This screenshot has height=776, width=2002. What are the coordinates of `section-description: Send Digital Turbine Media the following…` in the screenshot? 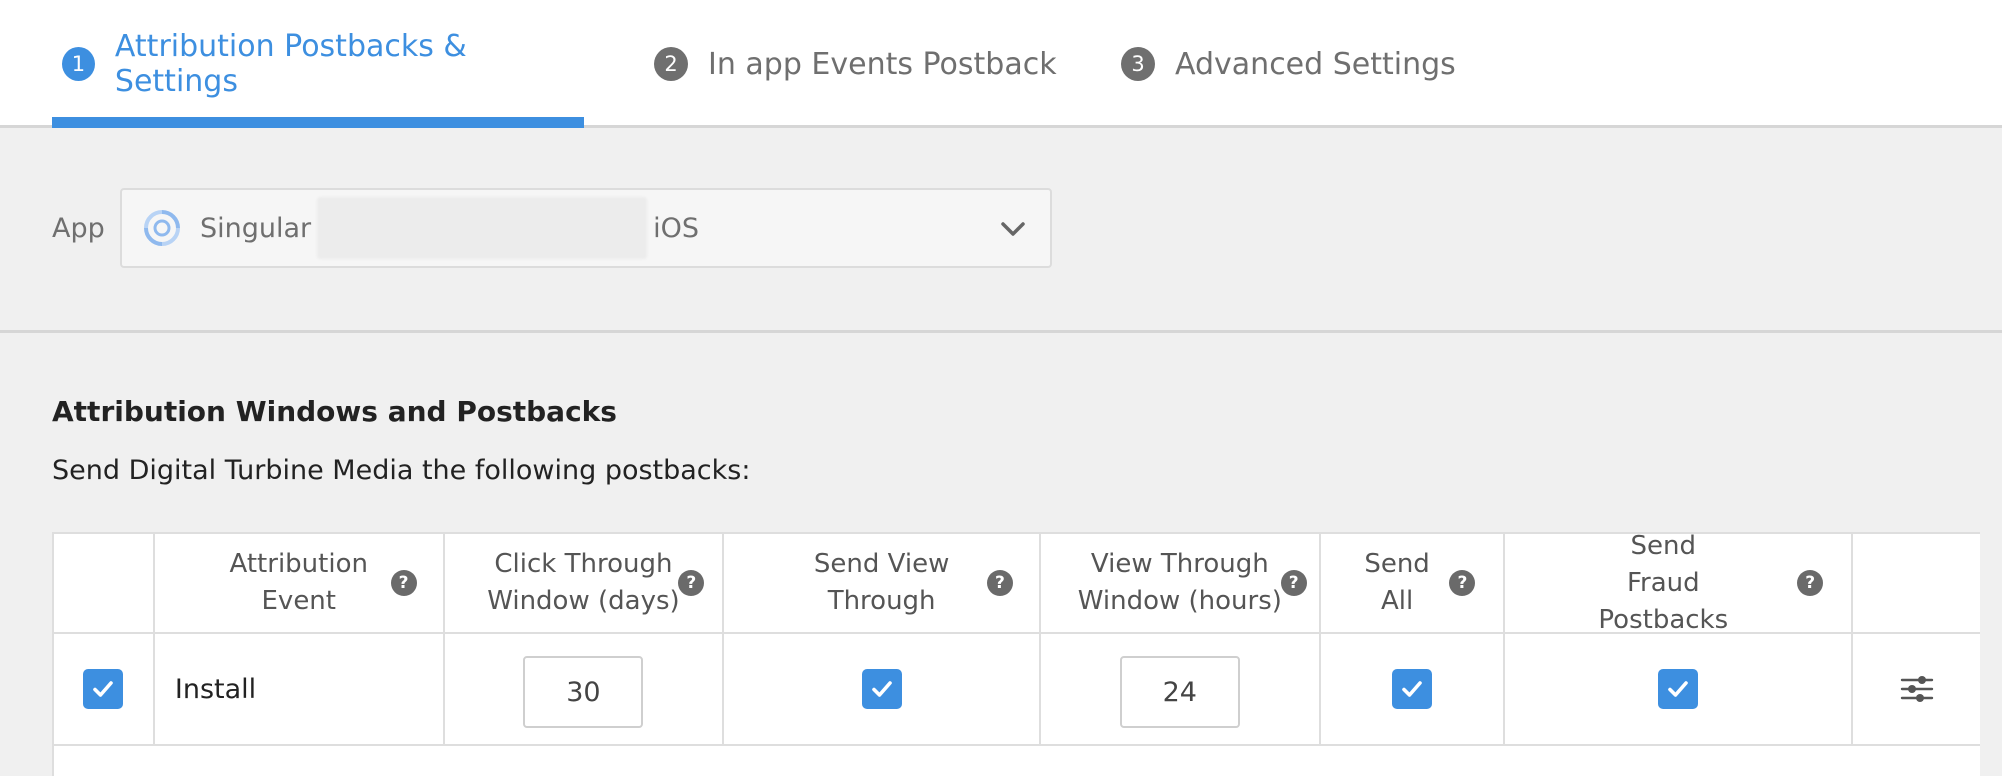 It's located at (401, 470).